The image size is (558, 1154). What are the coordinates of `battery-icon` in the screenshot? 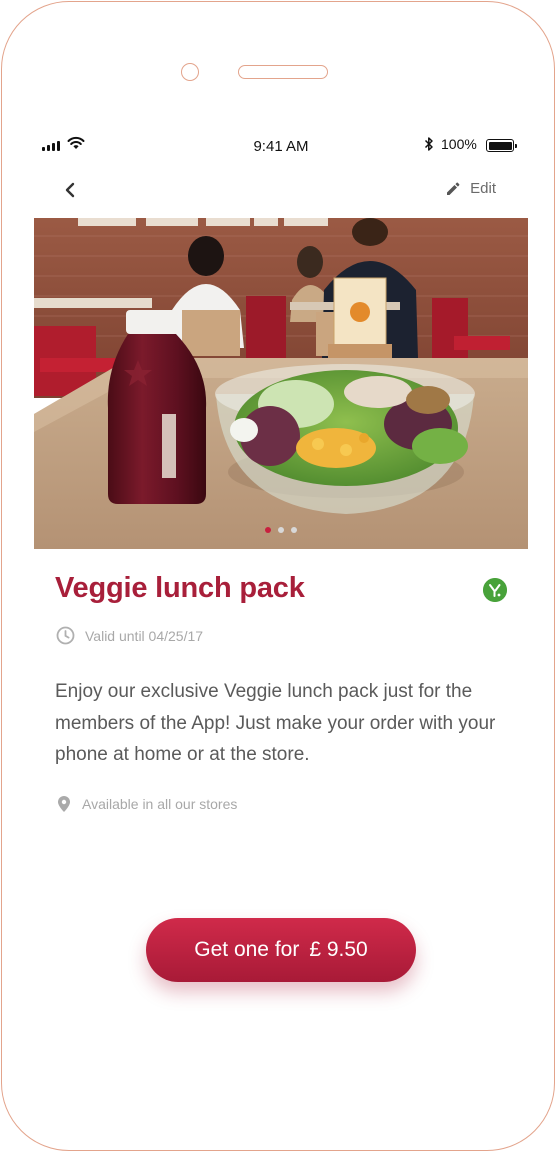 It's located at (501, 145).